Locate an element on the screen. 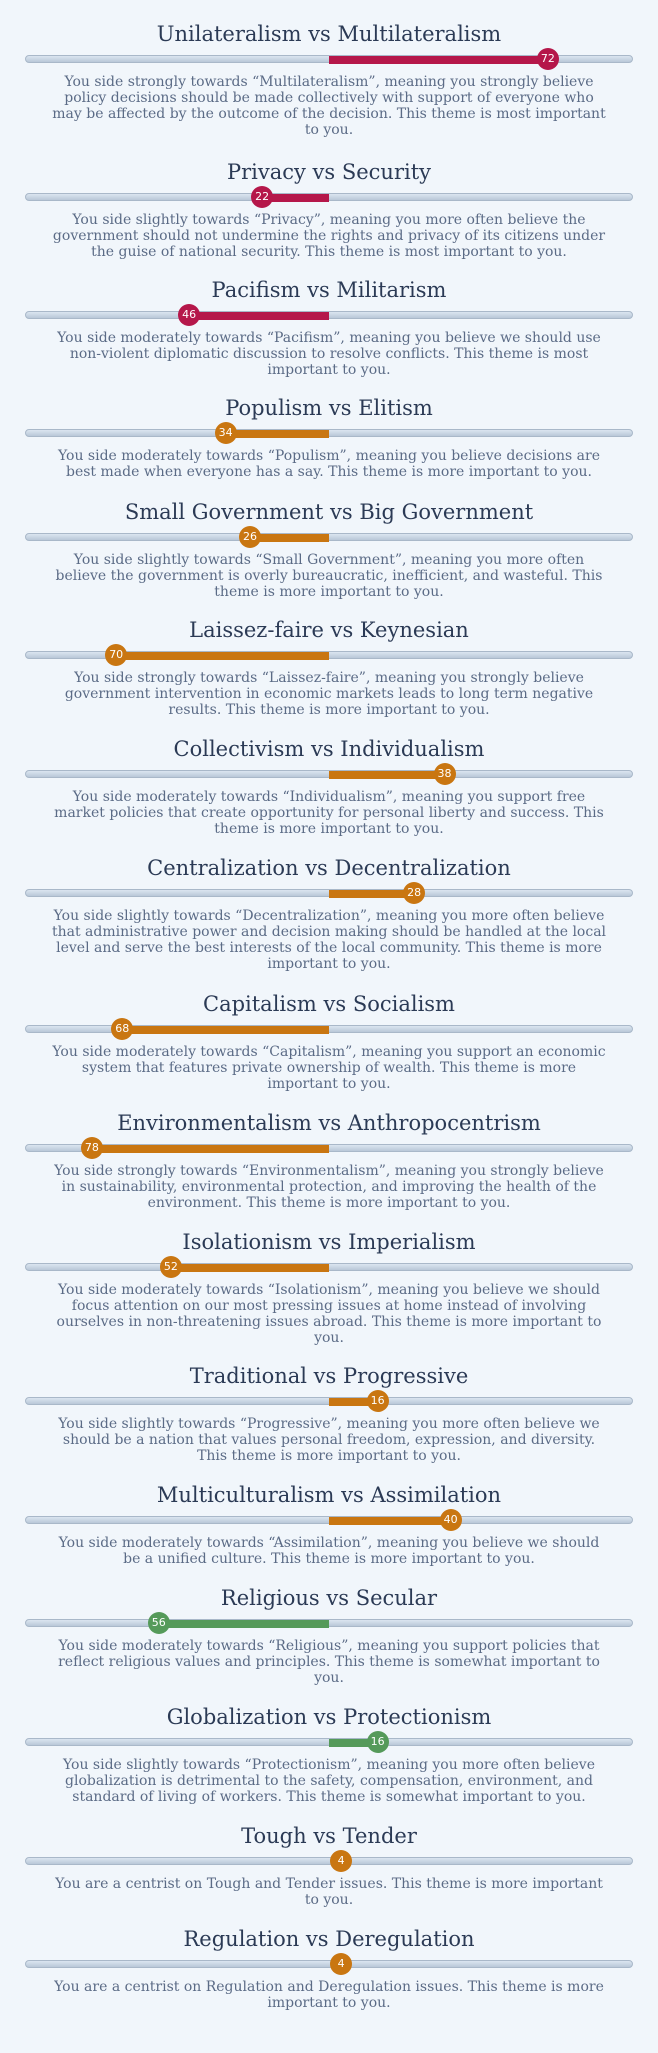  theme-title: Pacifism vs Militarism is located at coordinates (329, 290).